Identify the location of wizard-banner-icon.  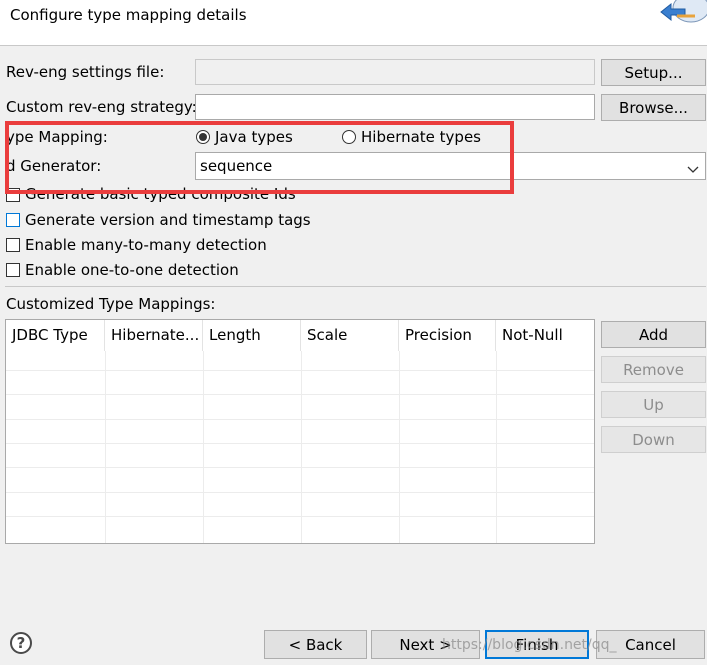
(677, 15).